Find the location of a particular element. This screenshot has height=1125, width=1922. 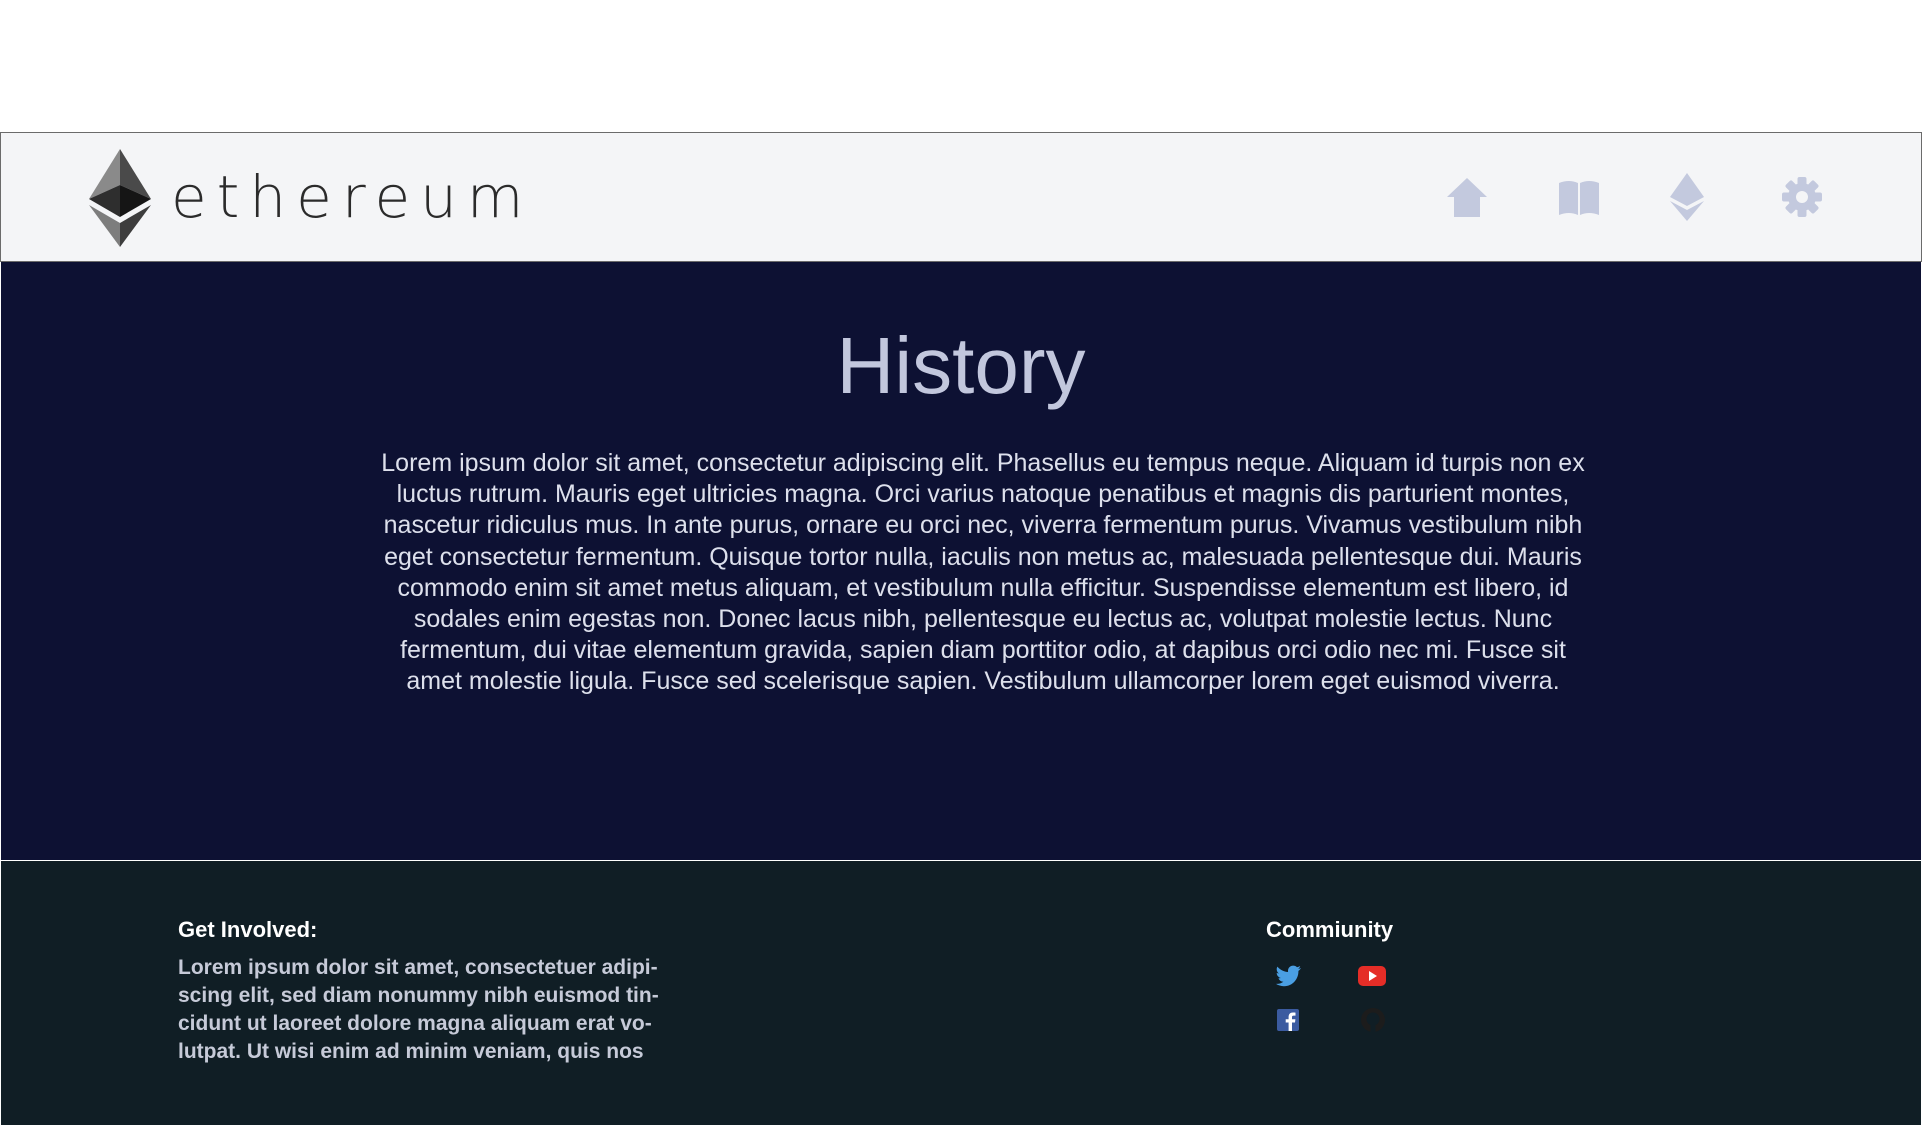

facebook-icon is located at coordinates (1288, 1020).